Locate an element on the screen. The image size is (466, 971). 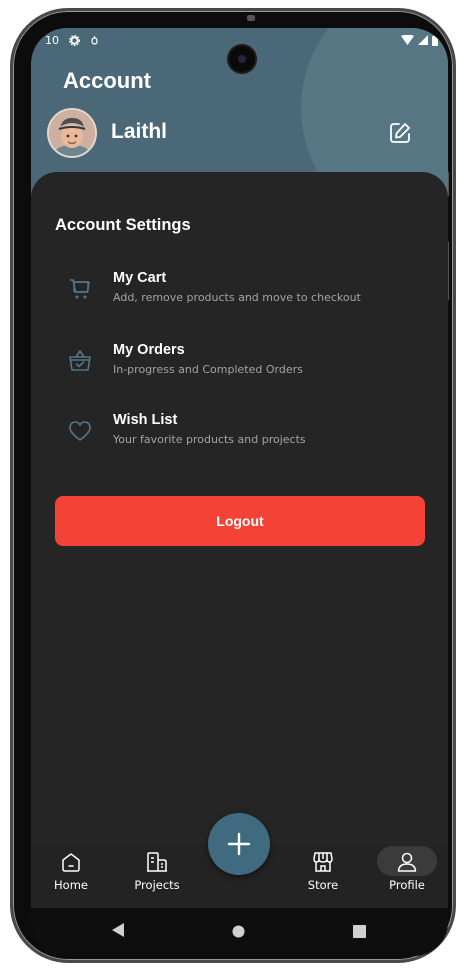
username: Laithl is located at coordinates (139, 131).